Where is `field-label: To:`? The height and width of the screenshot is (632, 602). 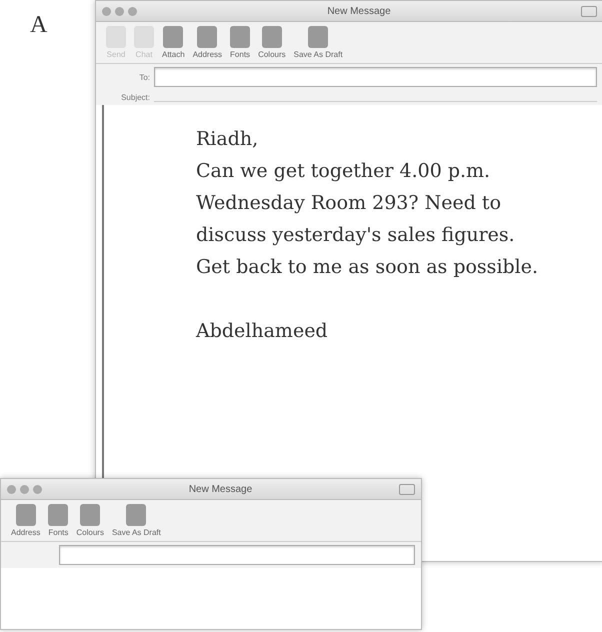
field-label: To: is located at coordinates (144, 77).